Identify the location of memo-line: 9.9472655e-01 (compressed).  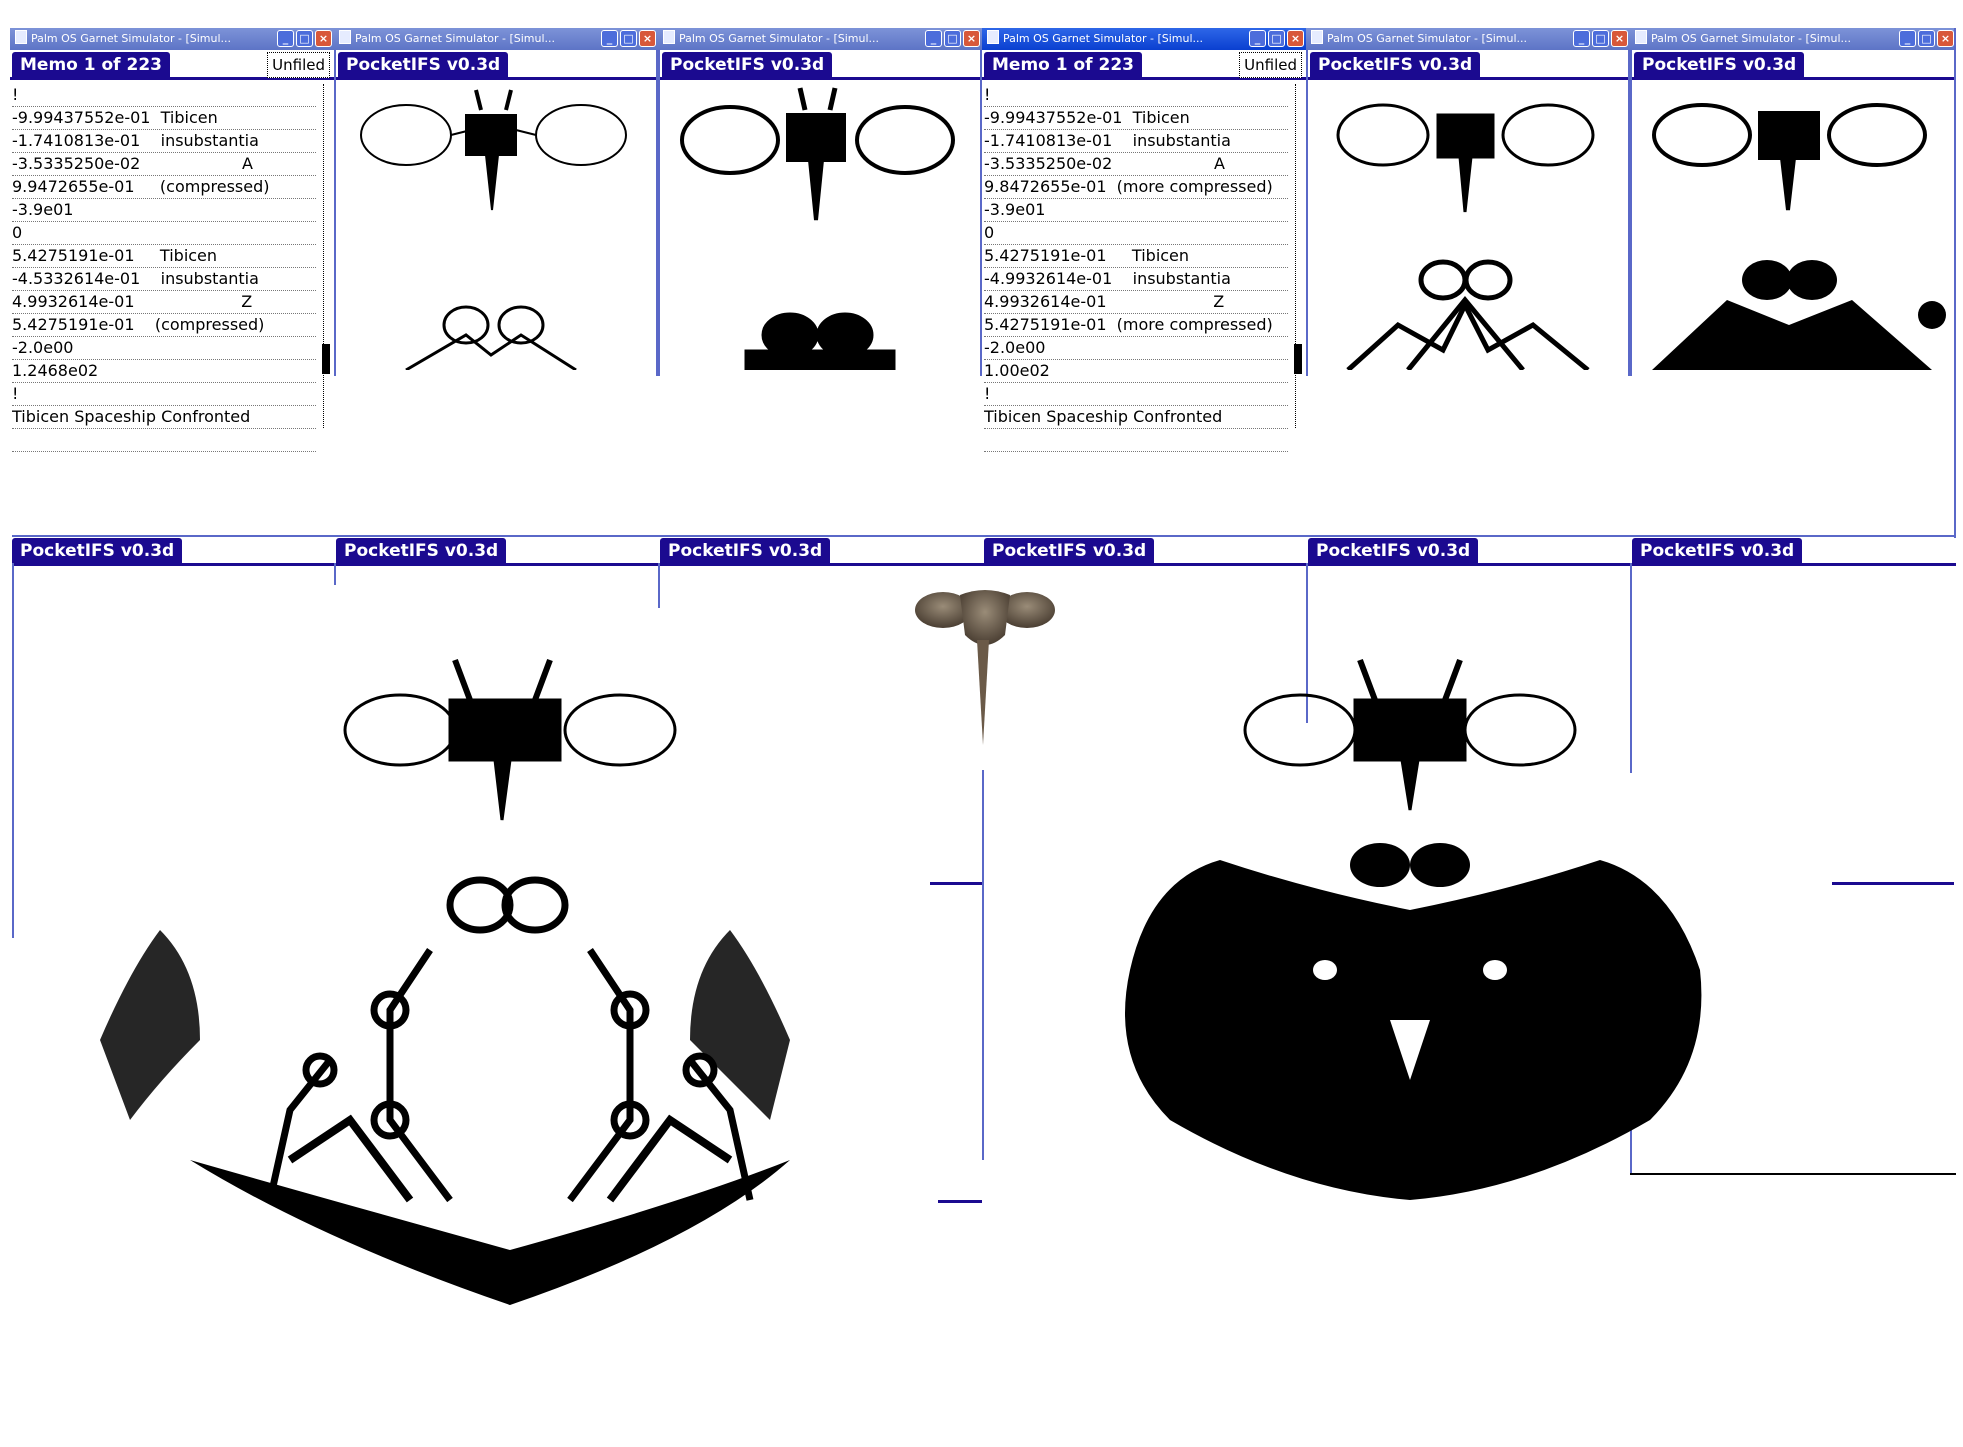
(164, 187).